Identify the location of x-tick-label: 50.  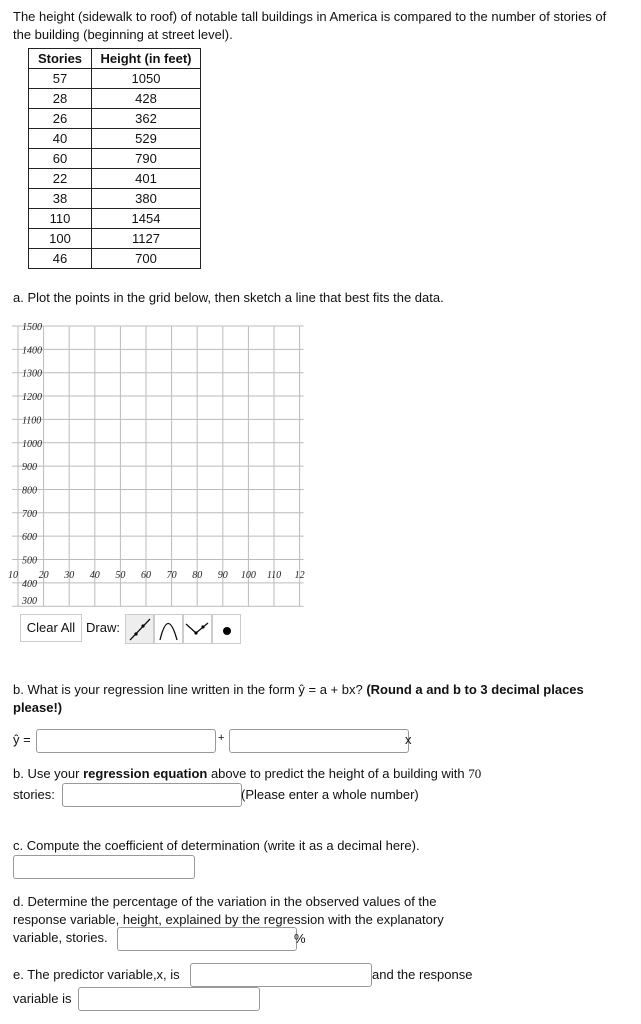
(120, 575).